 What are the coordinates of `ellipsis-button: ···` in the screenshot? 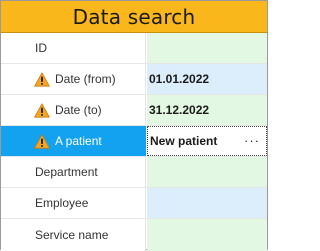 It's located at (252, 140).